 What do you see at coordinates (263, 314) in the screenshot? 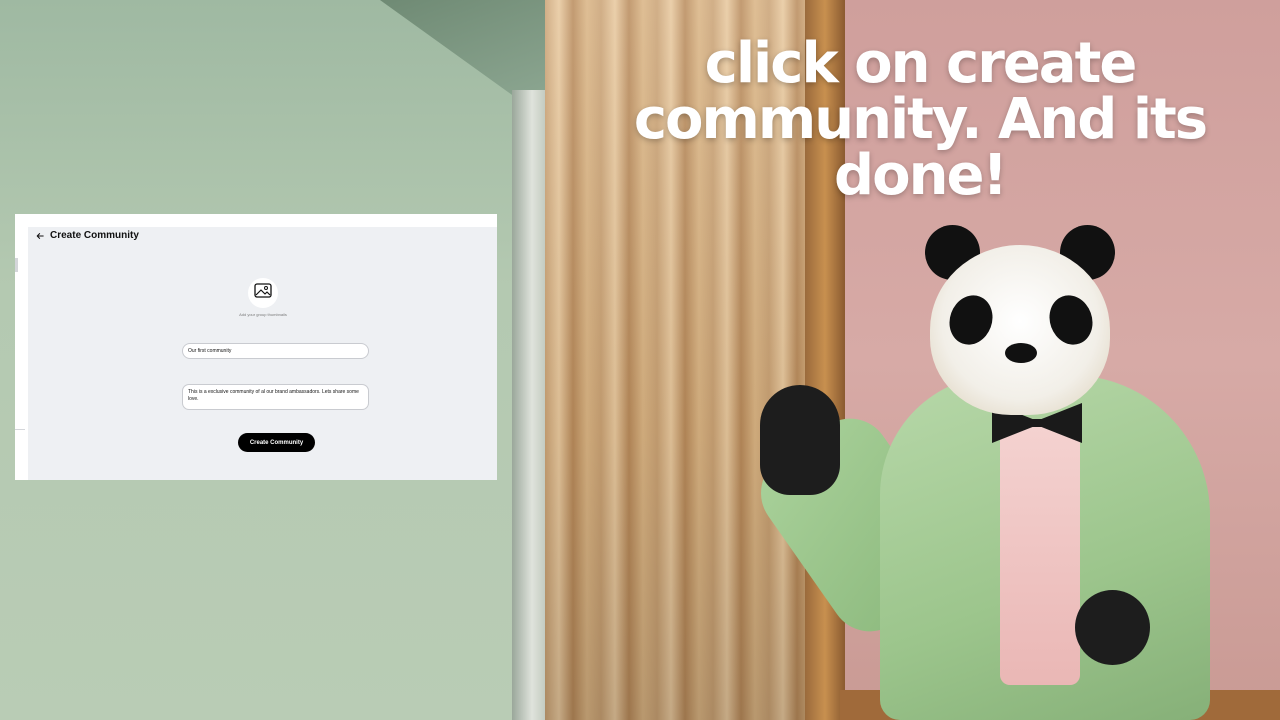
I see `thumbnail-hint: Add your group thumbnails` at bounding box center [263, 314].